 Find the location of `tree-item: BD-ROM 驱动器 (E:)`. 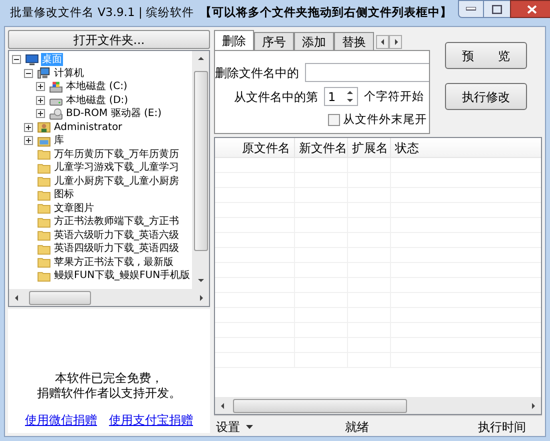

tree-item: BD-ROM 驱动器 (E:) is located at coordinates (113, 113).